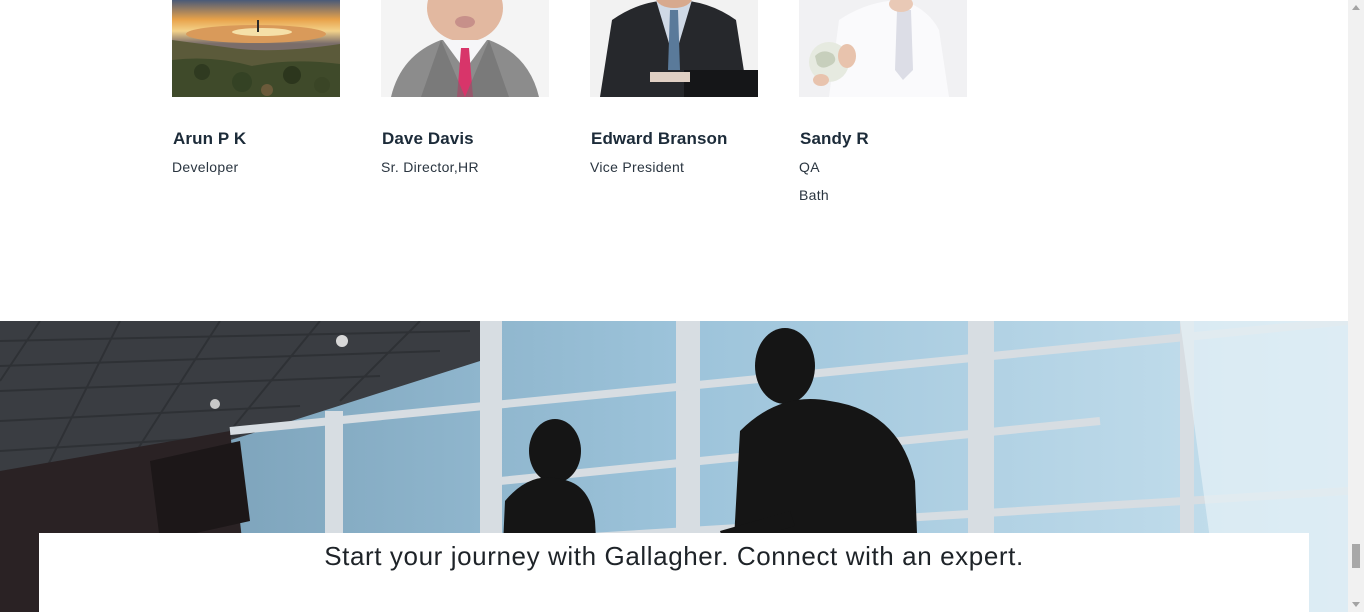  What do you see at coordinates (1356, 556) in the screenshot?
I see `scroll-thumb` at bounding box center [1356, 556].